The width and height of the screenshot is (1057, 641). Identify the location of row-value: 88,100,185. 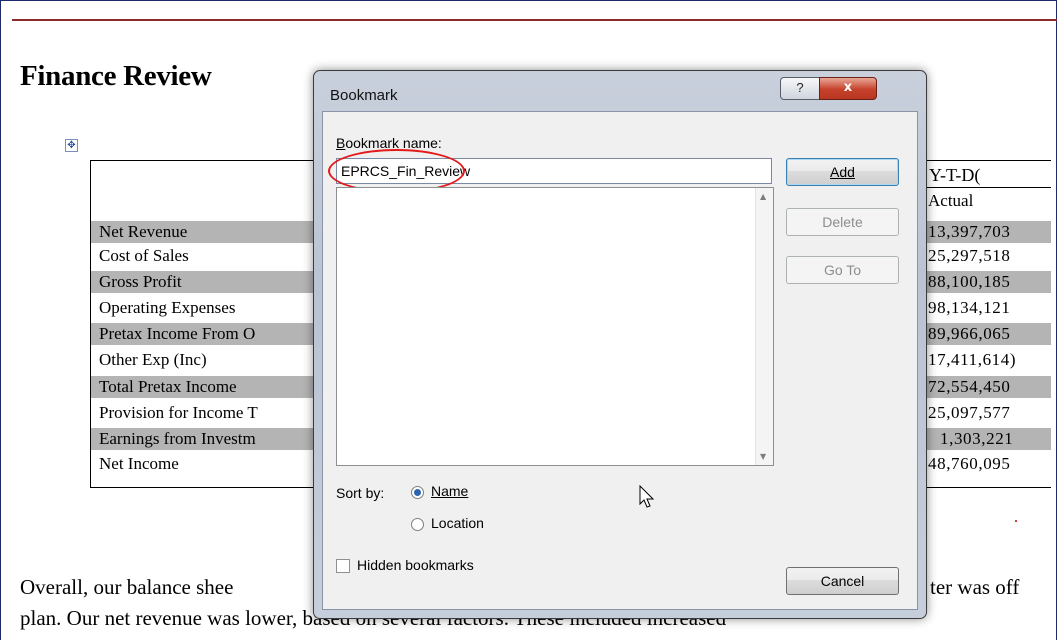
(969, 281).